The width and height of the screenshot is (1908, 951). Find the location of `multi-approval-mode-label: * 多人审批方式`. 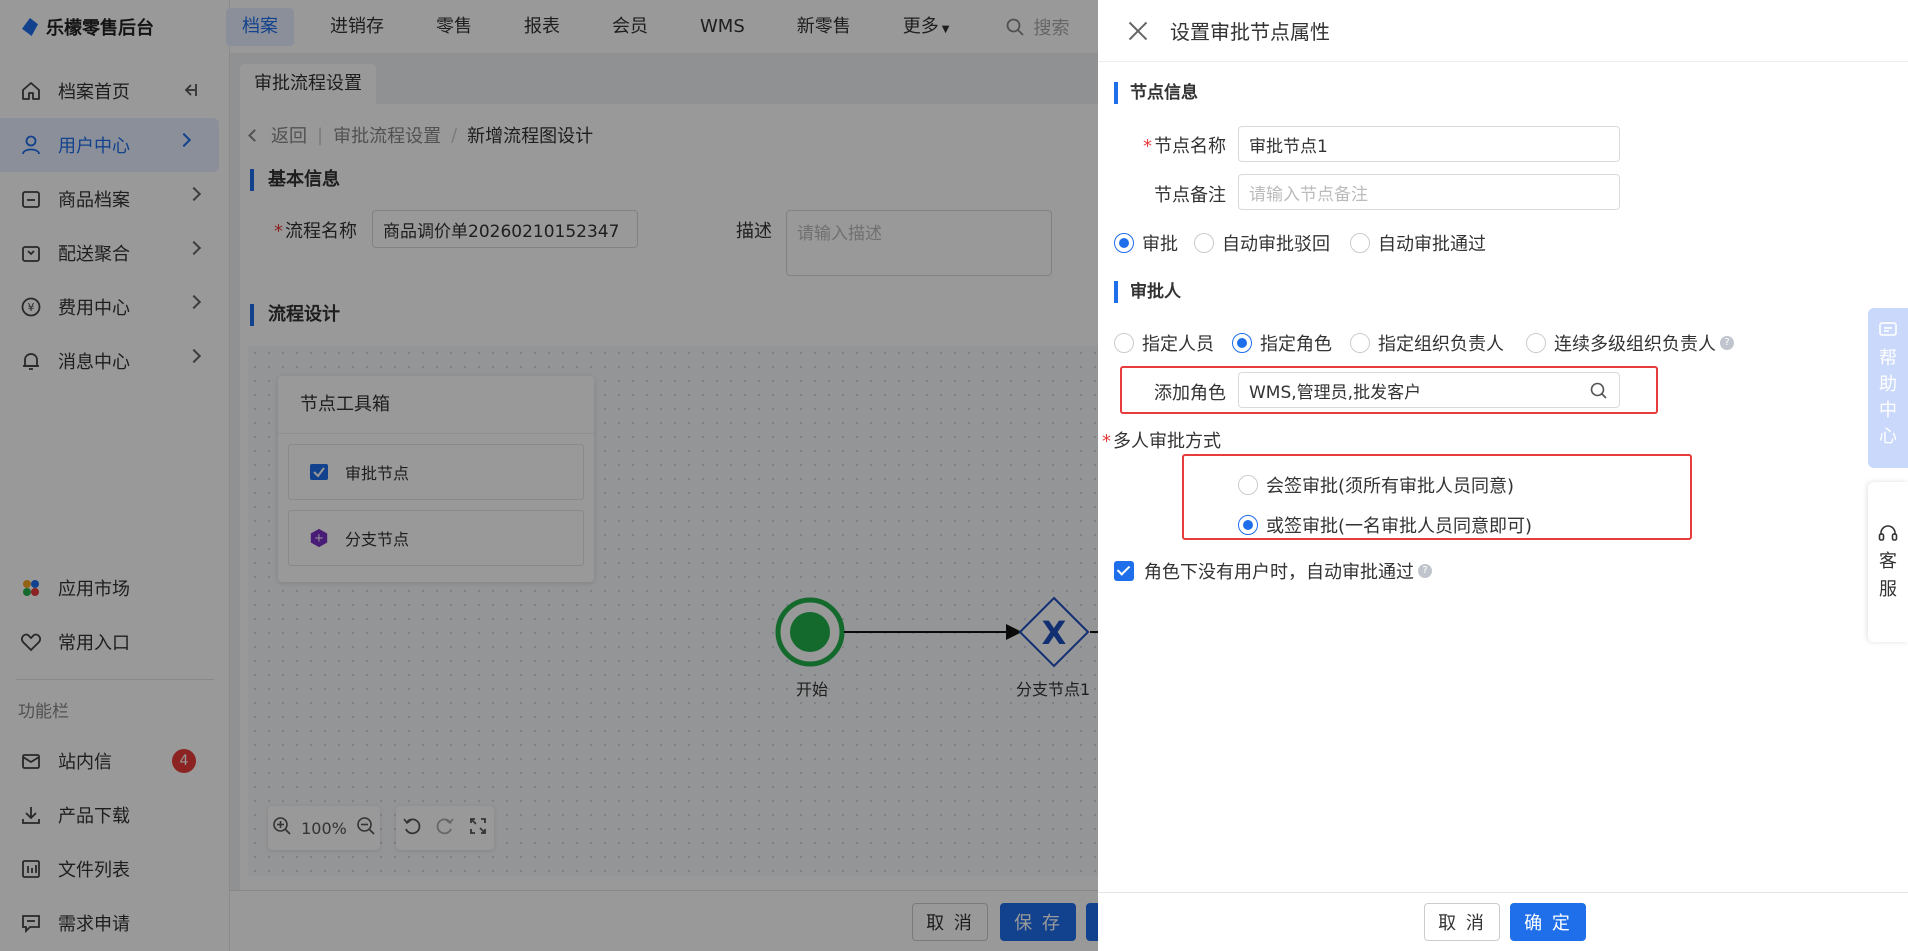

multi-approval-mode-label: * 多人审批方式 is located at coordinates (1161, 441).